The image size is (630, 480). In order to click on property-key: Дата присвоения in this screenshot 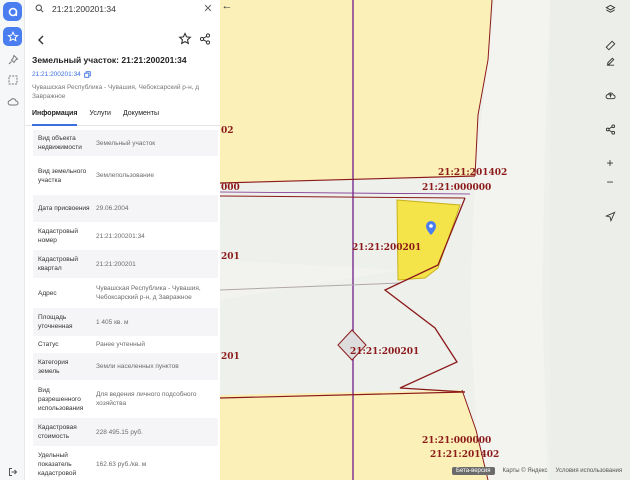, I will do `click(64, 208)`.